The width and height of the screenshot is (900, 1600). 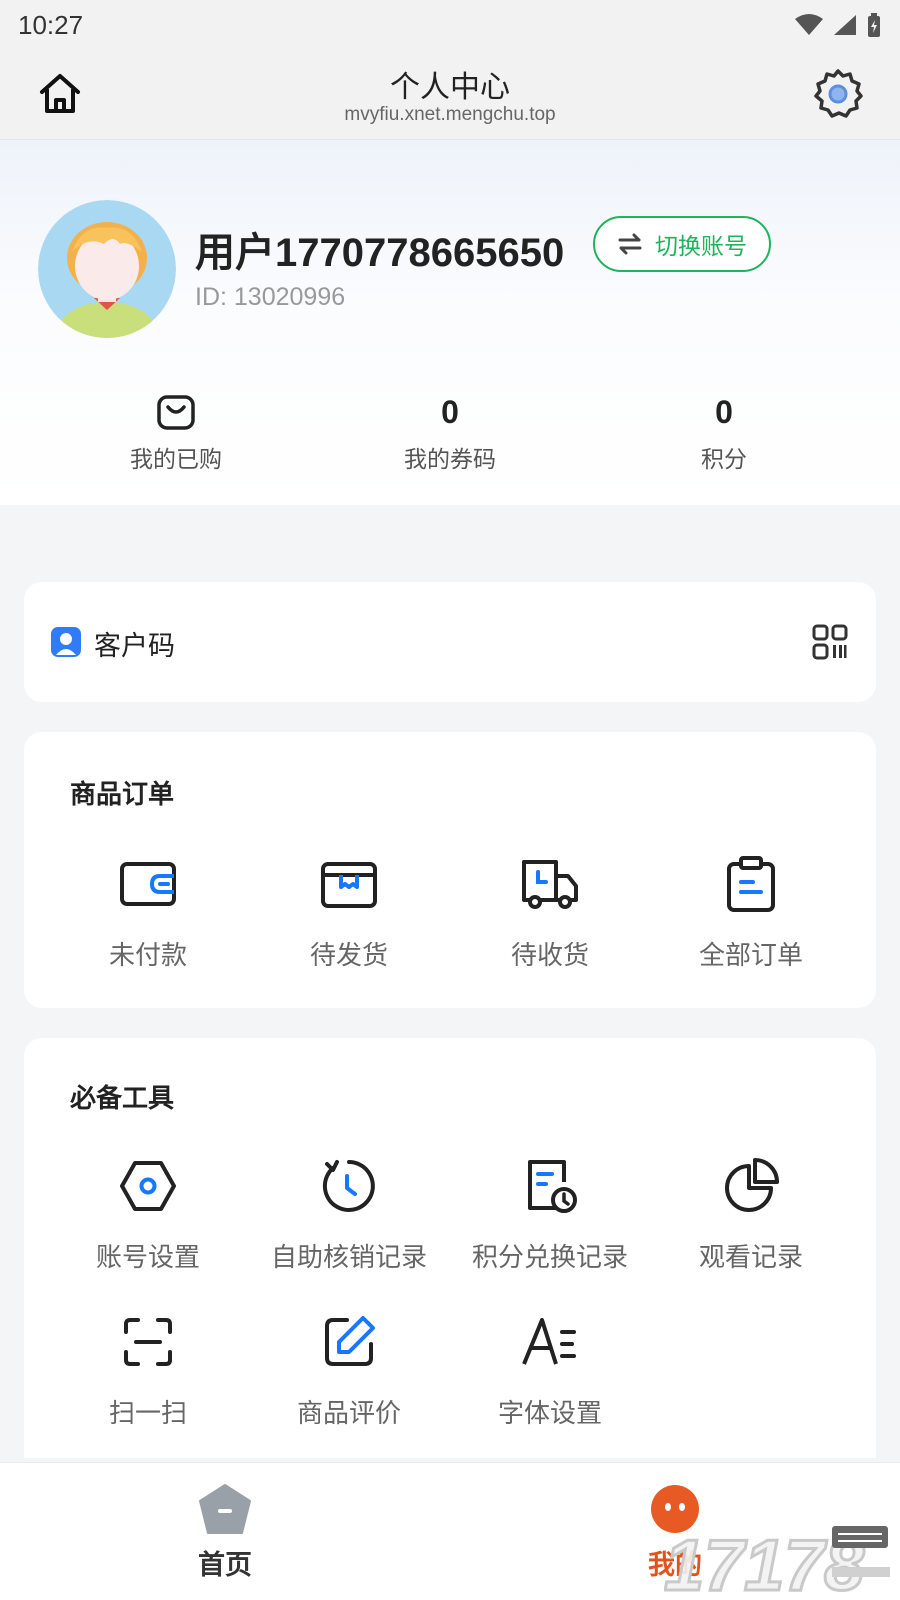 I want to click on battery-icon, so click(x=874, y=25).